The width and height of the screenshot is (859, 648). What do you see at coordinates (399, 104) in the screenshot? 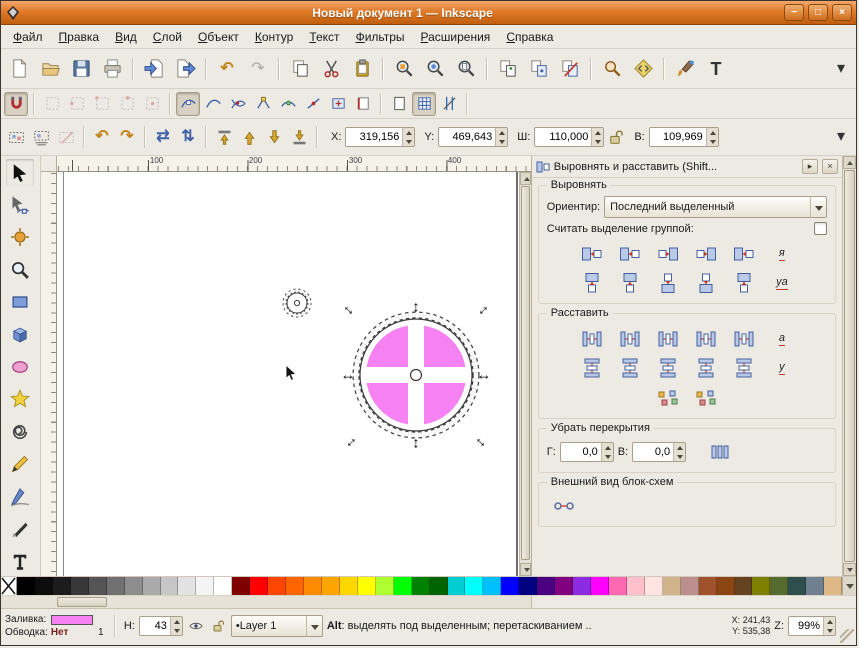
I see `toggle-page-border-button` at bounding box center [399, 104].